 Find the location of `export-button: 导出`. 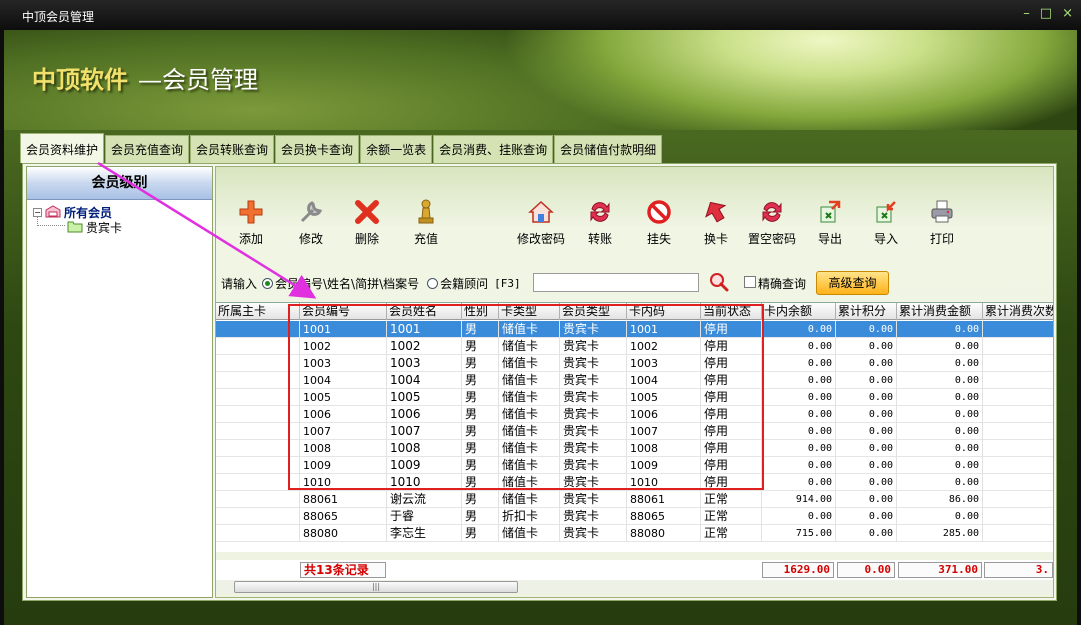

export-button: 导出 is located at coordinates (830, 222).